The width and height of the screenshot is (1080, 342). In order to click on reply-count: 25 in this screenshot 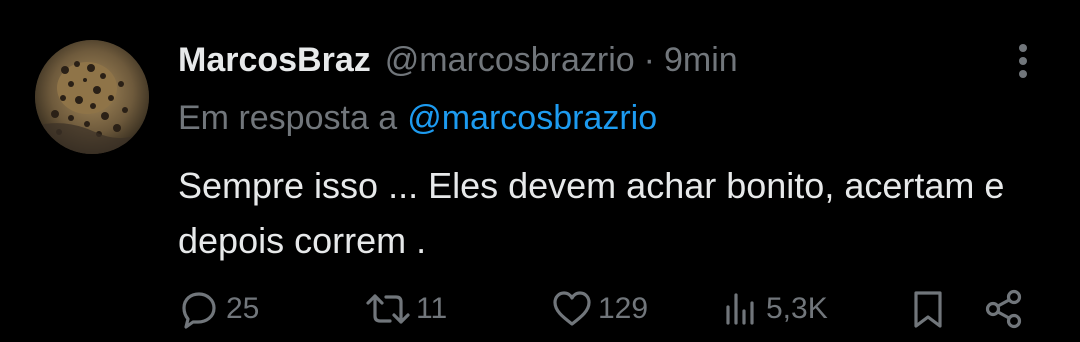, I will do `click(243, 308)`.